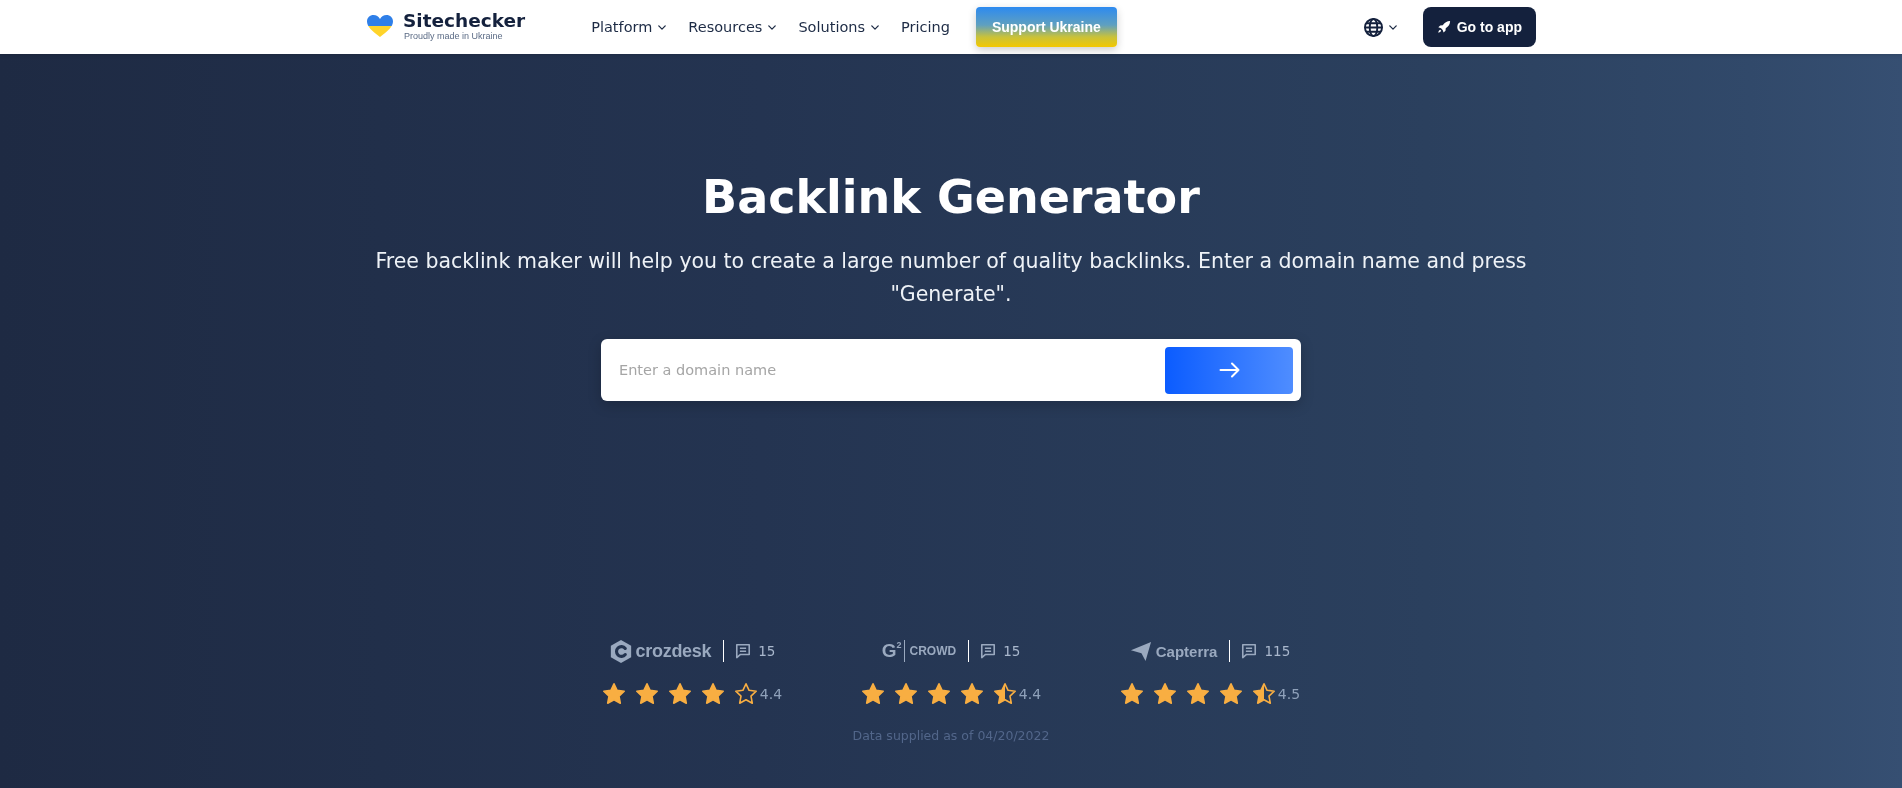 The image size is (1902, 788). What do you see at coordinates (620, 651) in the screenshot?
I see `hexagon-logo-icon` at bounding box center [620, 651].